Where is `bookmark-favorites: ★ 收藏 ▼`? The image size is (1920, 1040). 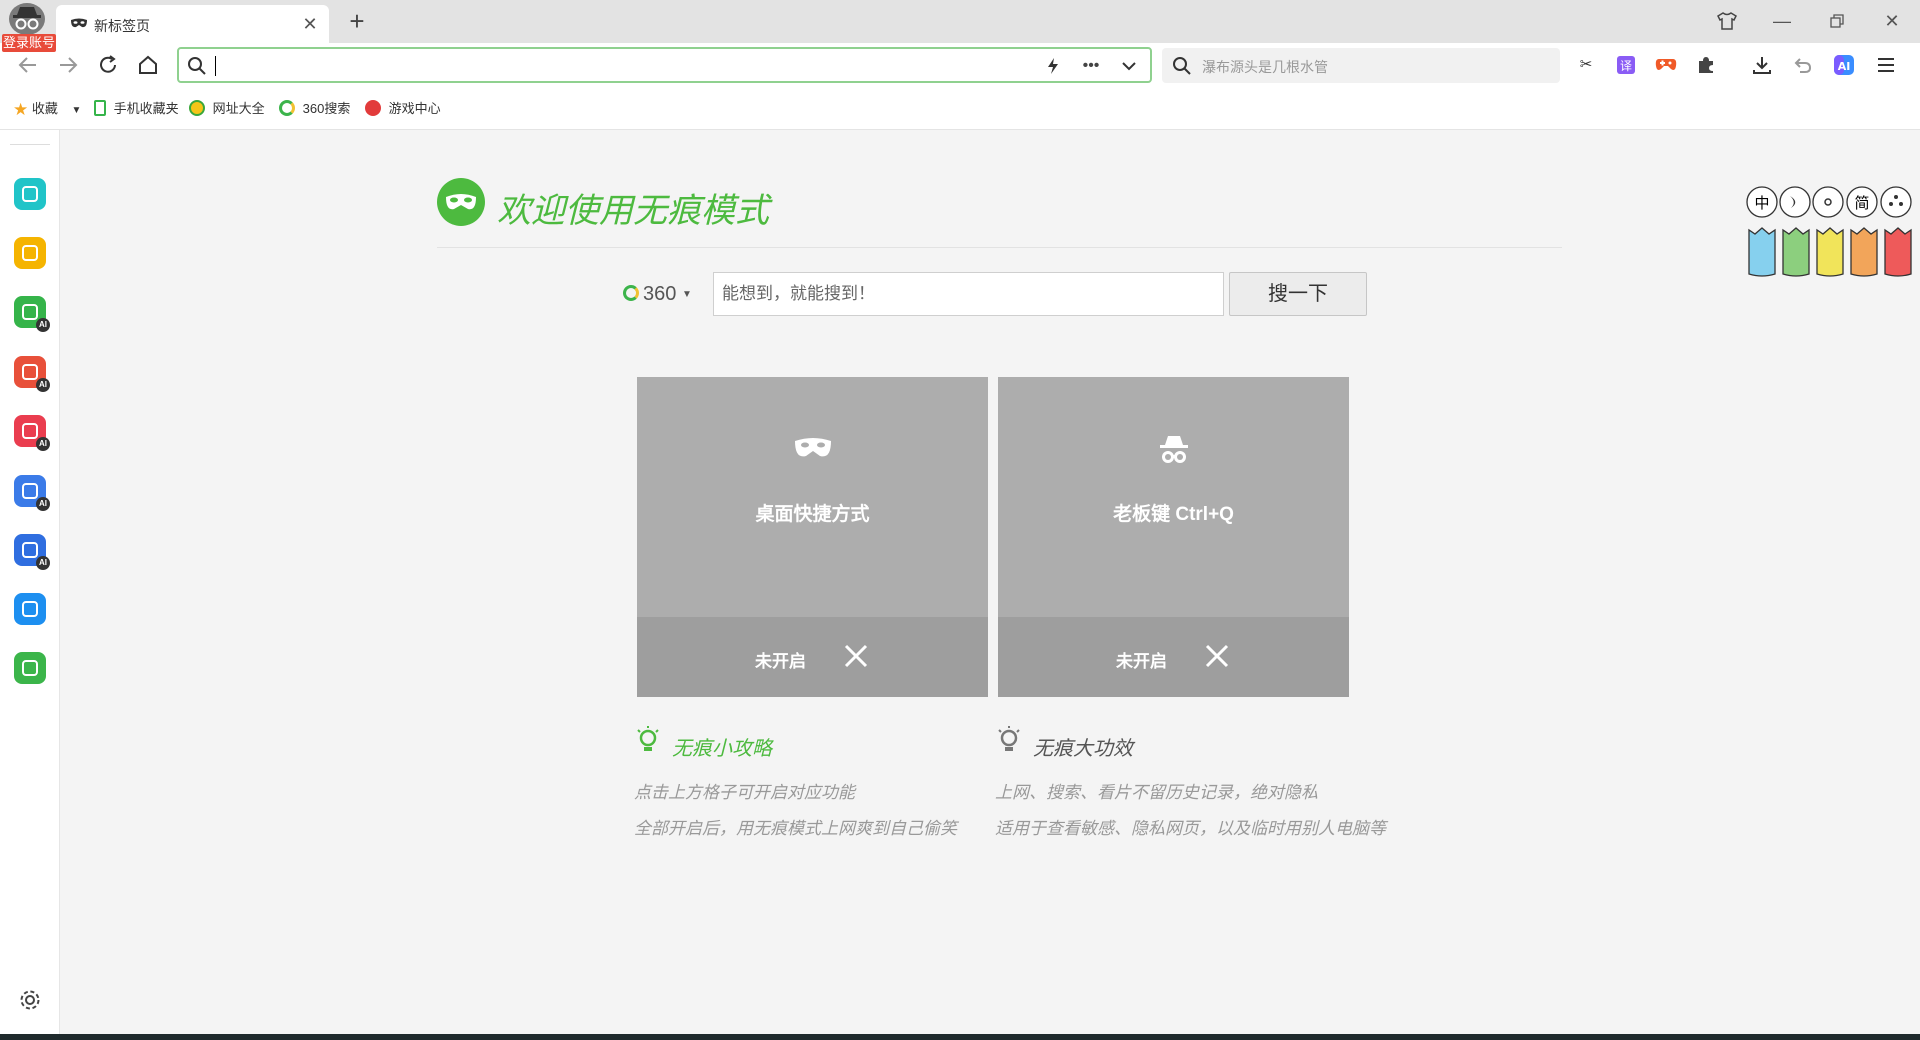 bookmark-favorites: ★ 收藏 ▼ is located at coordinates (47, 109).